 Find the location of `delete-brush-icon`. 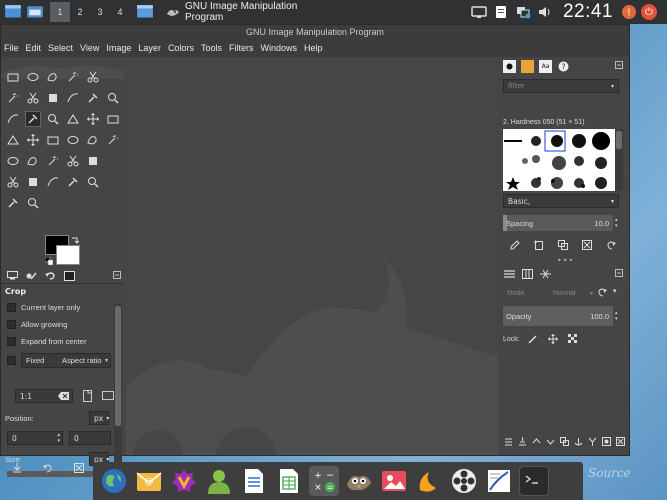

delete-brush-icon is located at coordinates (587, 245).